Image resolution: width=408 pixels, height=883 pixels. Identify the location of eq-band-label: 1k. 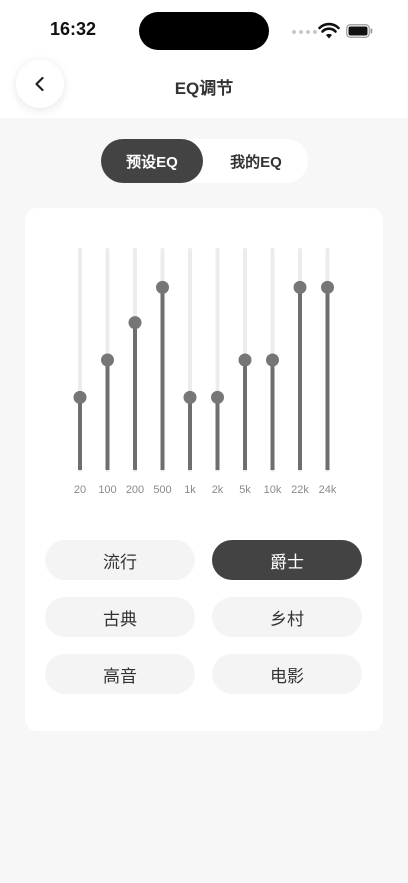
(190, 490).